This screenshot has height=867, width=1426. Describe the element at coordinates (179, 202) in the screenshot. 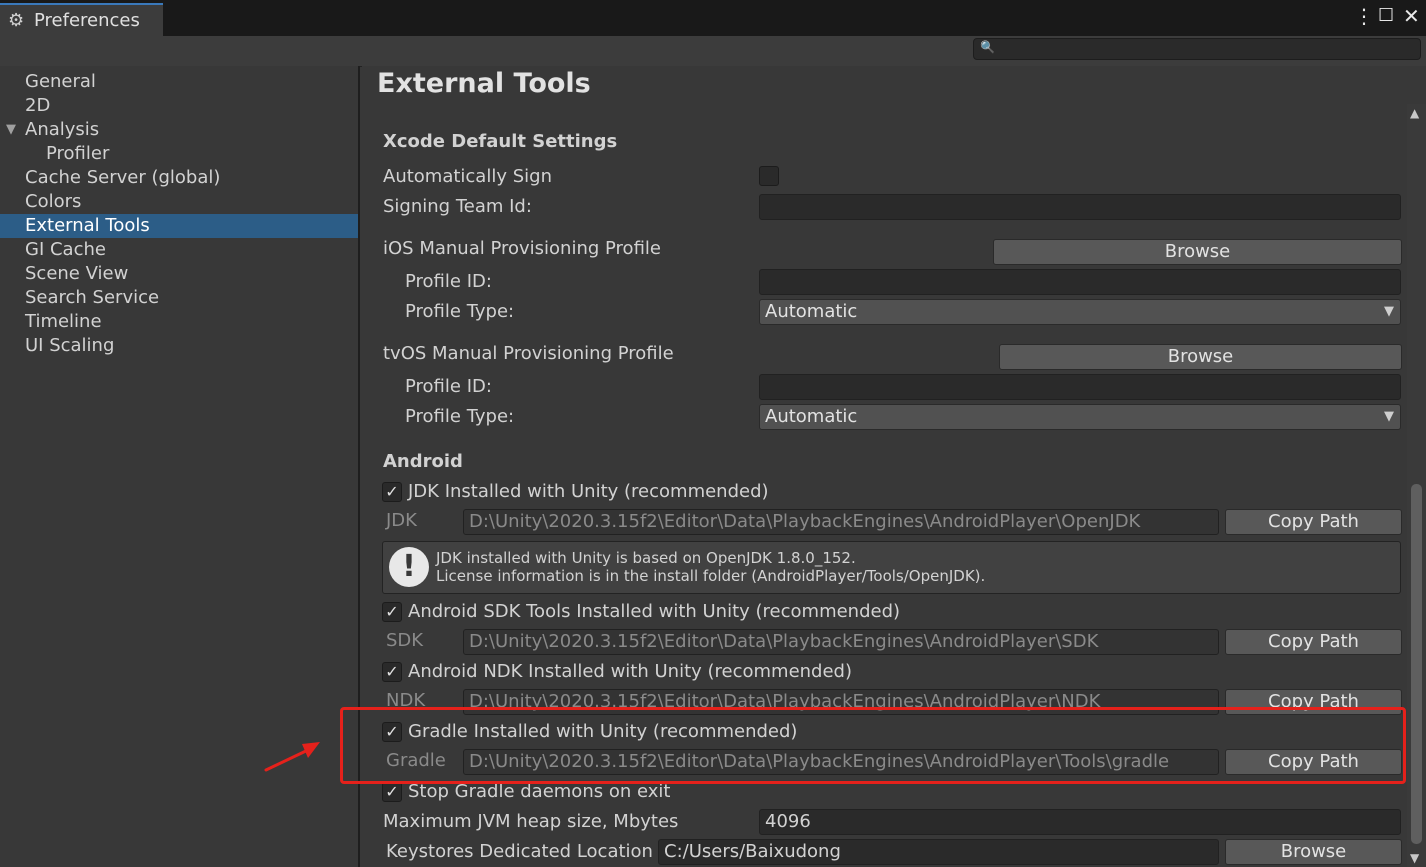

I see `sidebar-item-colors: Colors` at that location.